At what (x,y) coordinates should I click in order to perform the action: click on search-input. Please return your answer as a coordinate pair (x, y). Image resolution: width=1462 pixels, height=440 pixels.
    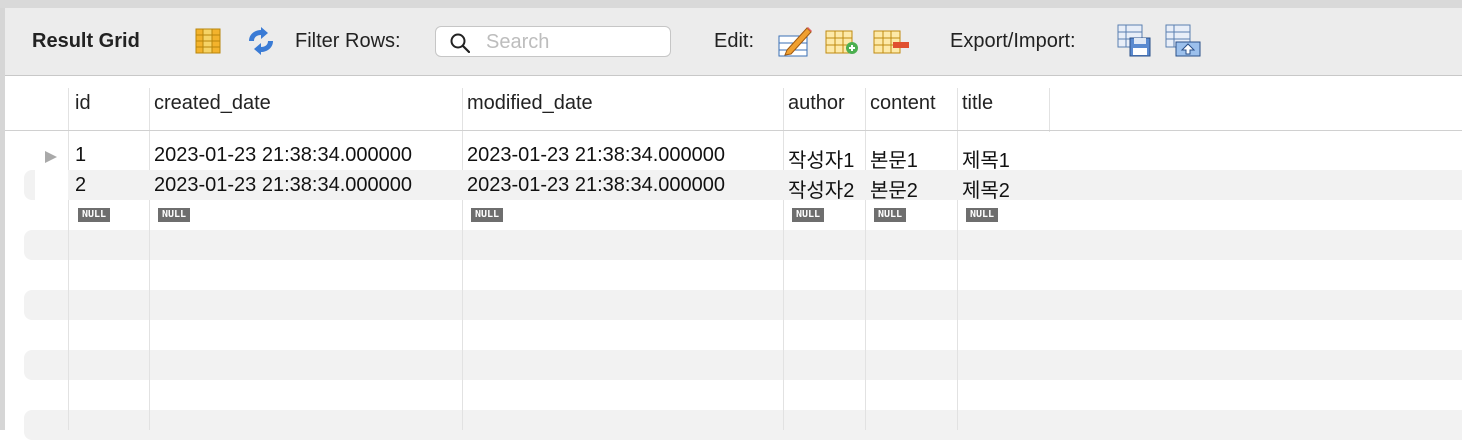
    Looking at the image, I should click on (571, 42).